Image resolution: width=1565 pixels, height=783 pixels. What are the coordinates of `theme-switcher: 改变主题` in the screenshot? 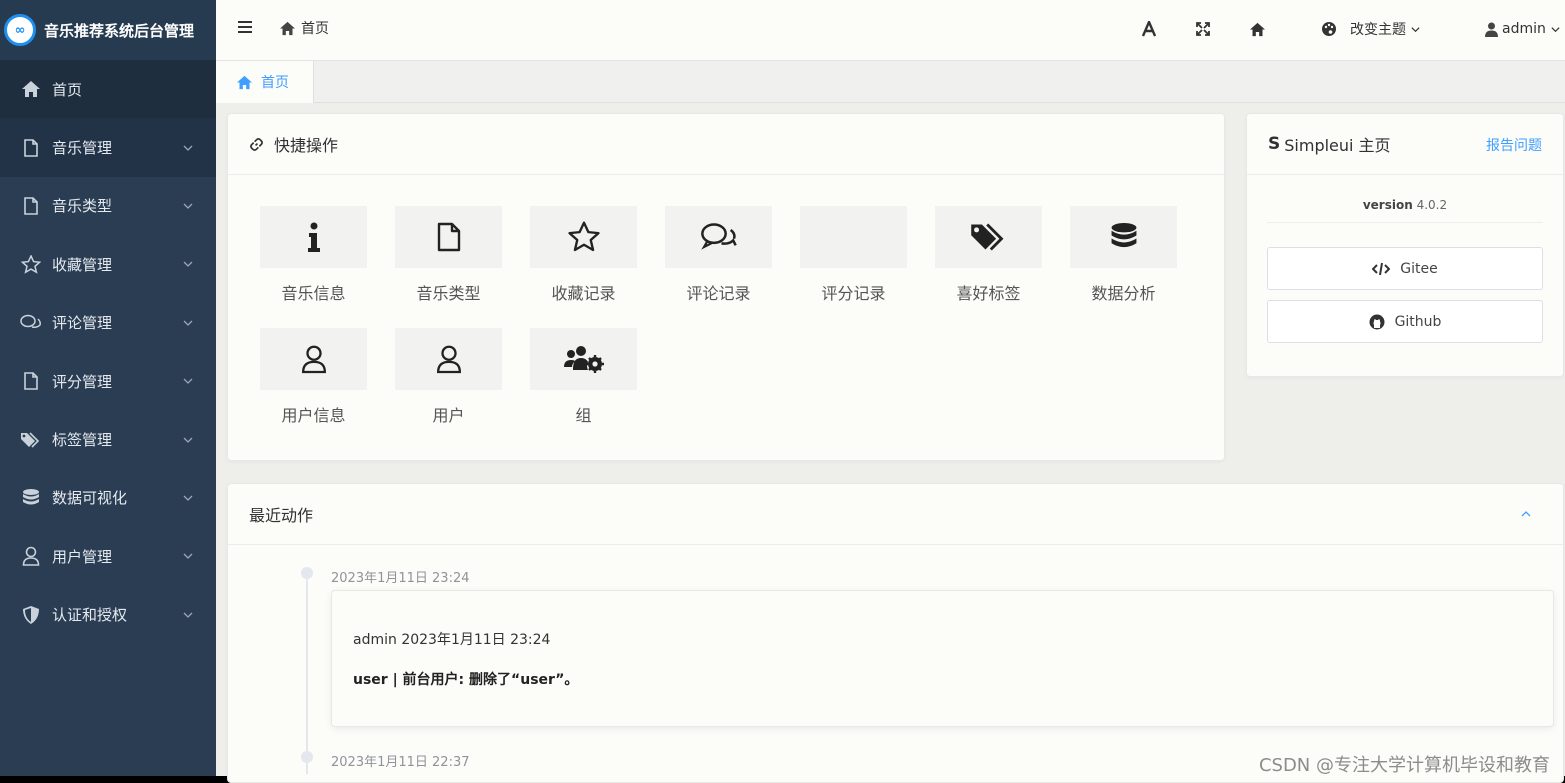 It's located at (1371, 29).